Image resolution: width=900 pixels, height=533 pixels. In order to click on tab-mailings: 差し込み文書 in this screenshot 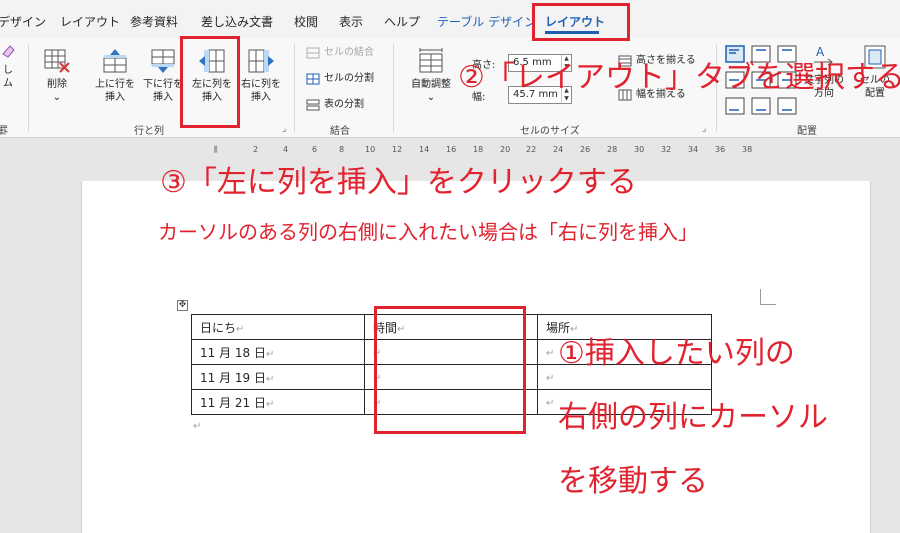, I will do `click(237, 21)`.